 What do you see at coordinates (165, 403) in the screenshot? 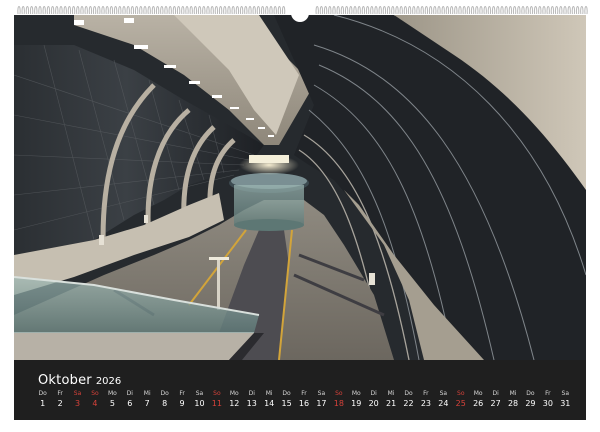
I see `day-number: 8` at bounding box center [165, 403].